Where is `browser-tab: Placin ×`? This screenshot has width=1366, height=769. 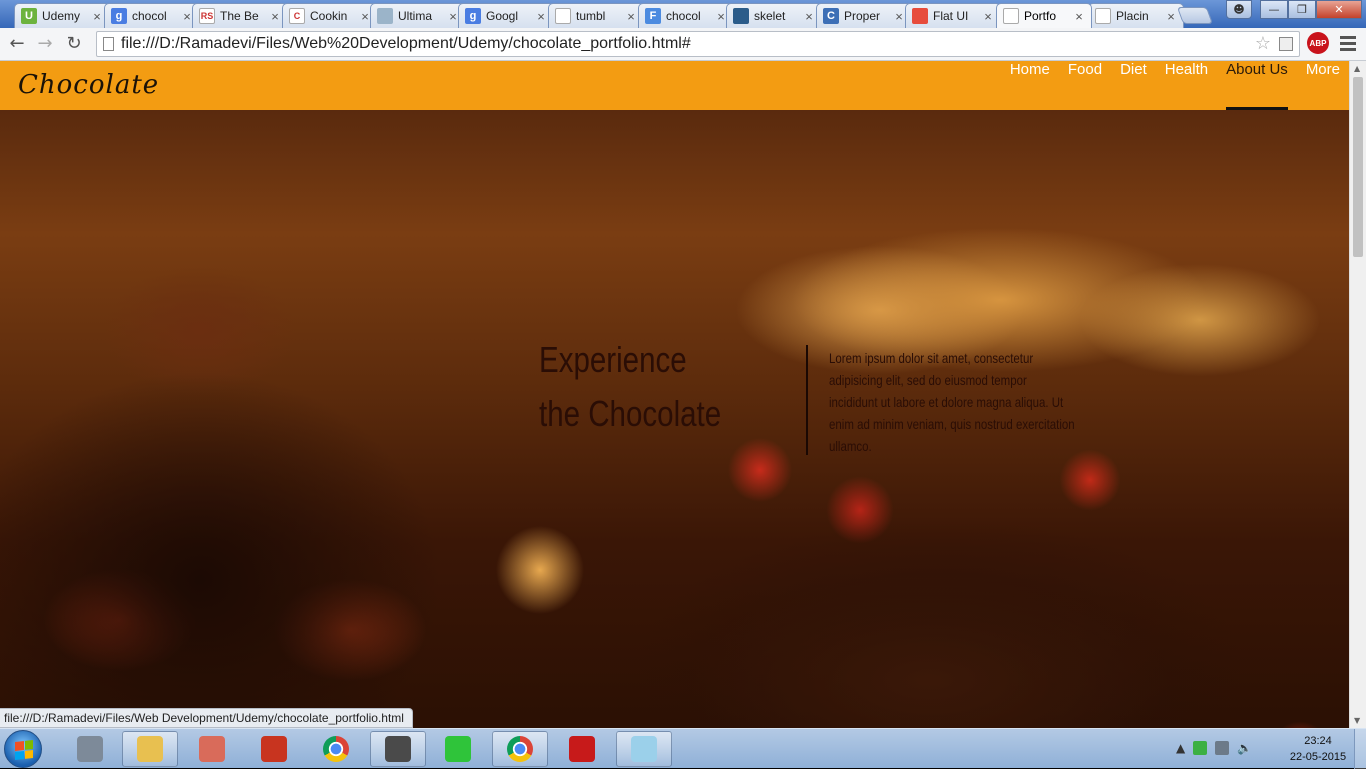
browser-tab: Placin × is located at coordinates (1136, 15).